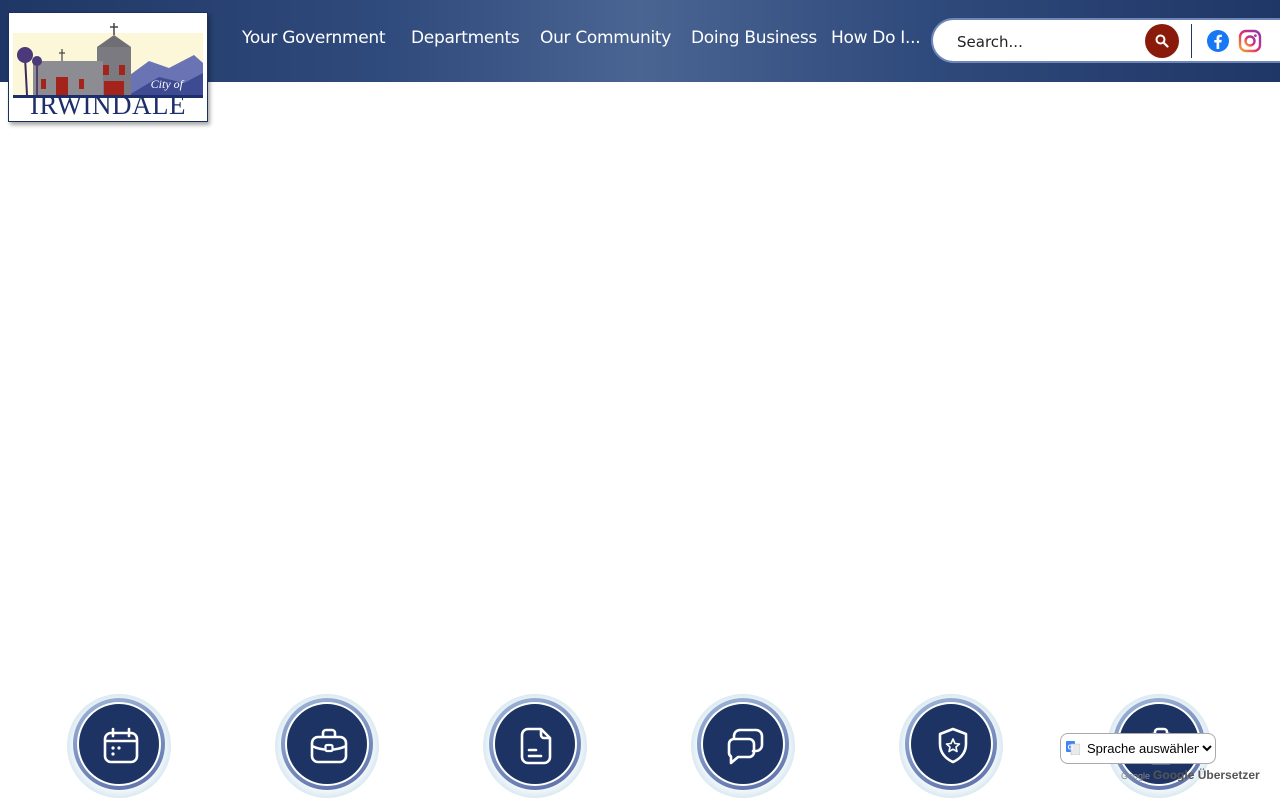 The width and height of the screenshot is (1280, 800). Describe the element at coordinates (108, 105) in the screenshot. I see `logo-city-name: IRWINDALE` at that location.